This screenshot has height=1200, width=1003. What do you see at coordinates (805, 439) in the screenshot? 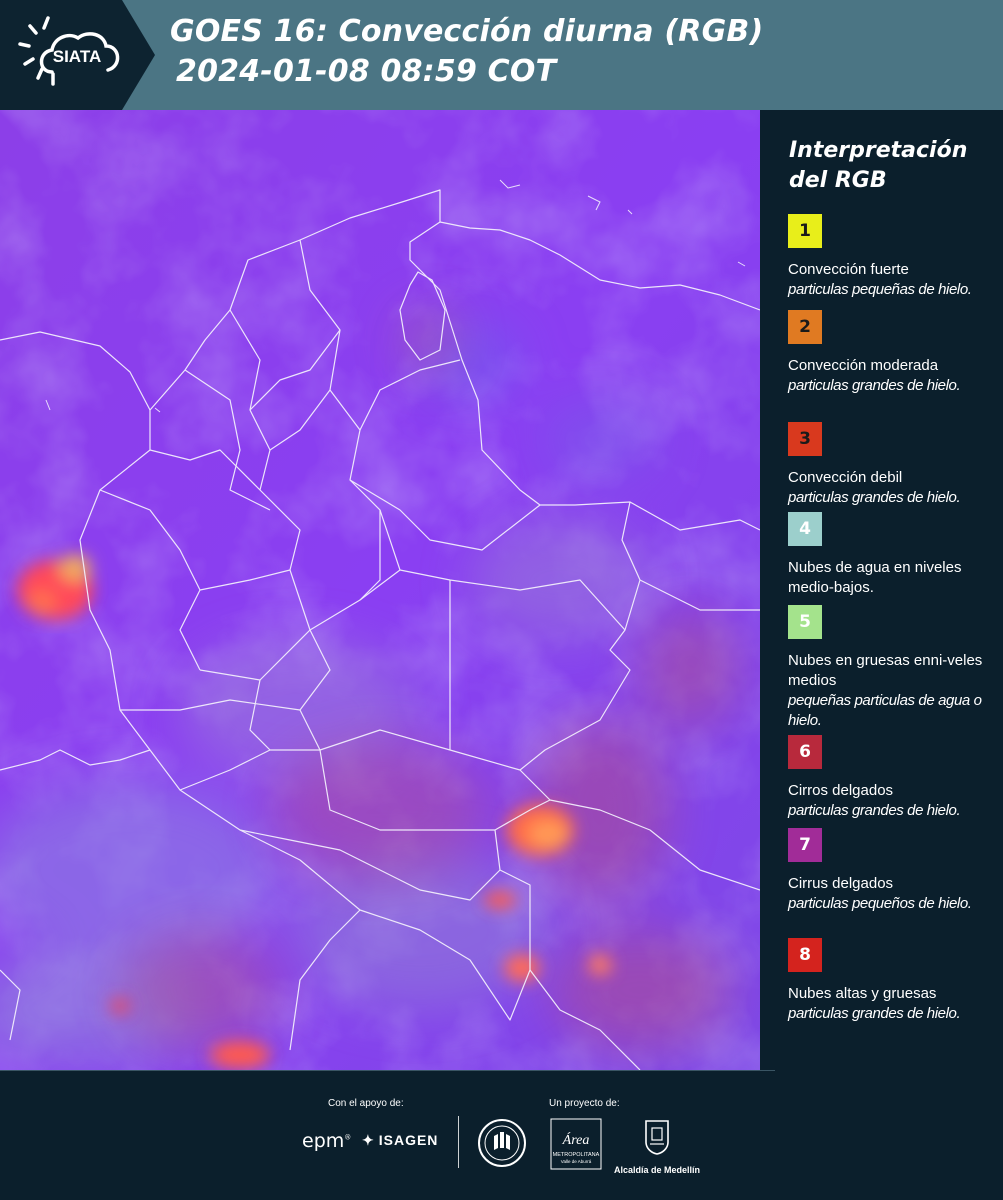
I see `legend-swatch-3: 3` at bounding box center [805, 439].